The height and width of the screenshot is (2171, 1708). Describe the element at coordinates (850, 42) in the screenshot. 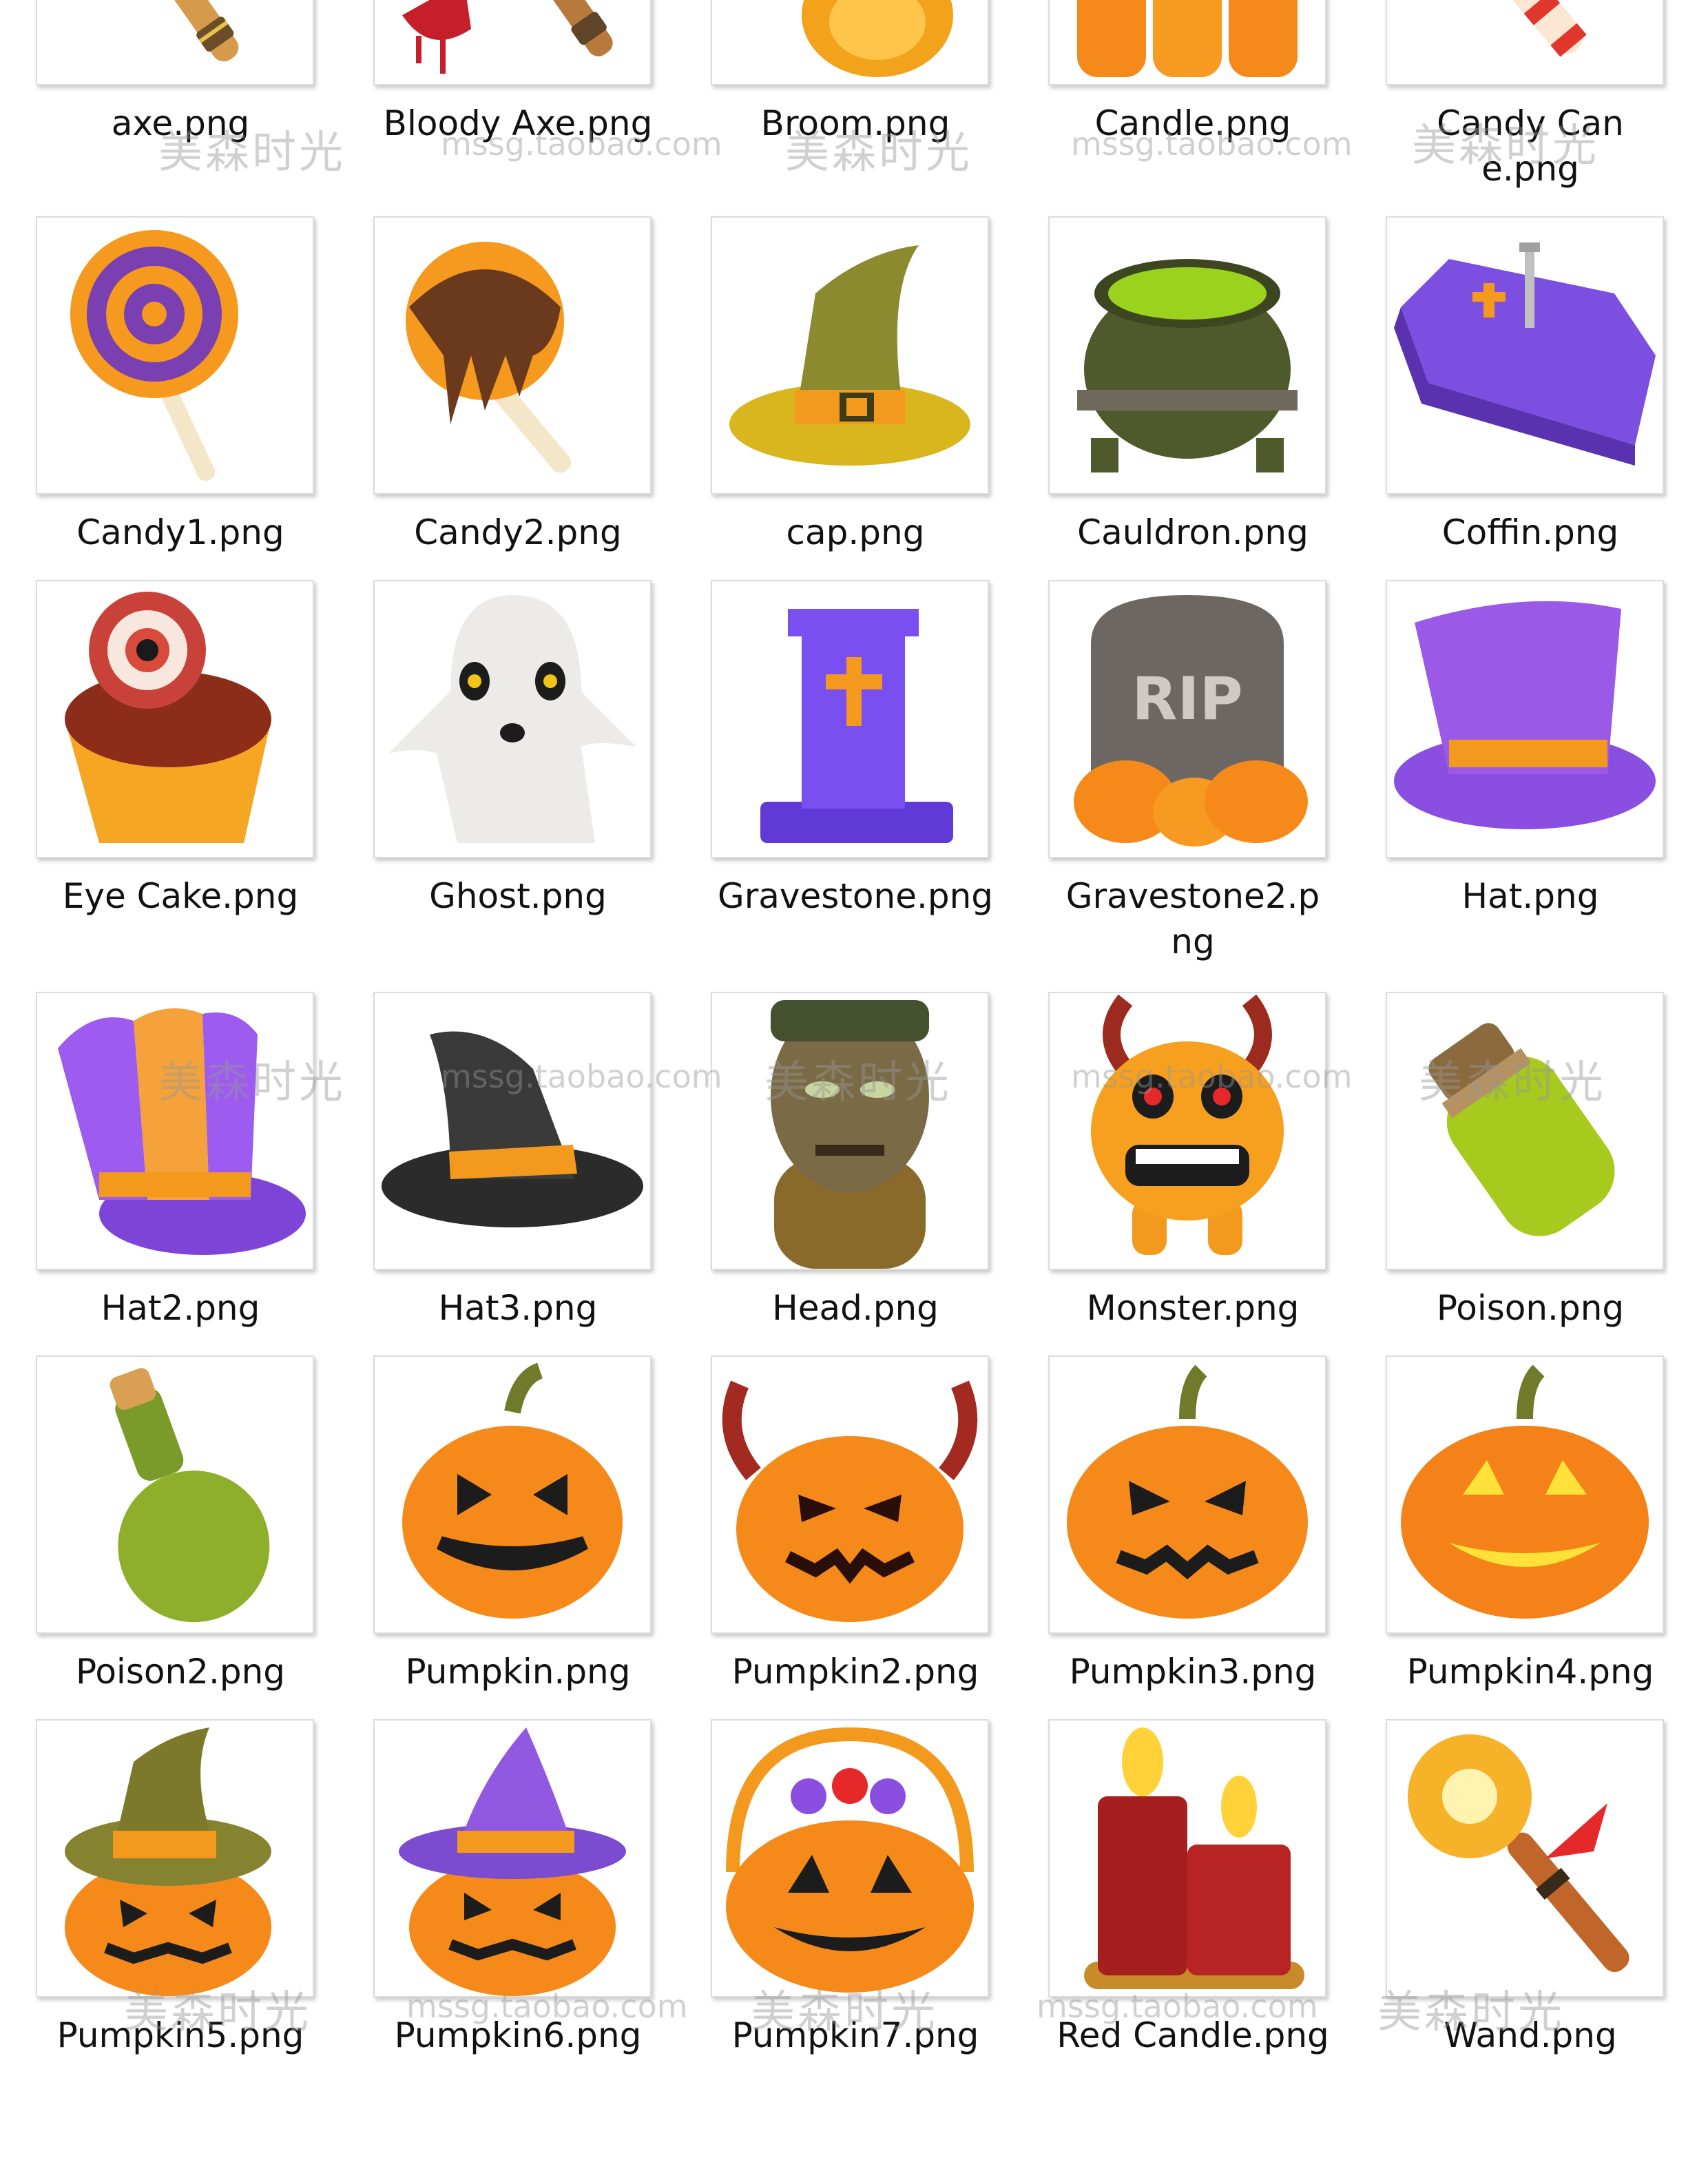

I see `broom-icon` at that location.